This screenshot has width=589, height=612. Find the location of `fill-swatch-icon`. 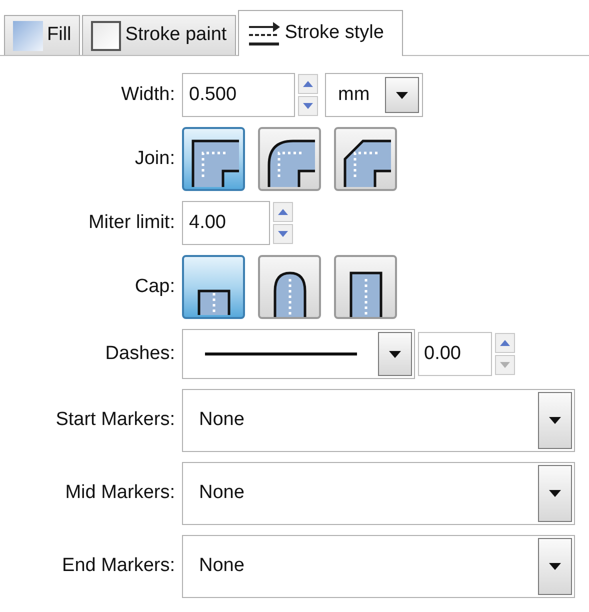

fill-swatch-icon is located at coordinates (28, 35).